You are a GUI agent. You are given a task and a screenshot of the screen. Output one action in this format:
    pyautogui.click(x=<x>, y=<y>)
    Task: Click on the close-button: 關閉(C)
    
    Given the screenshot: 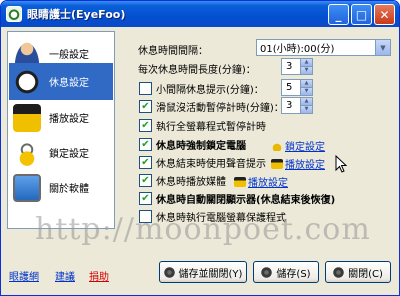 What is the action you would take?
    pyautogui.click(x=358, y=272)
    